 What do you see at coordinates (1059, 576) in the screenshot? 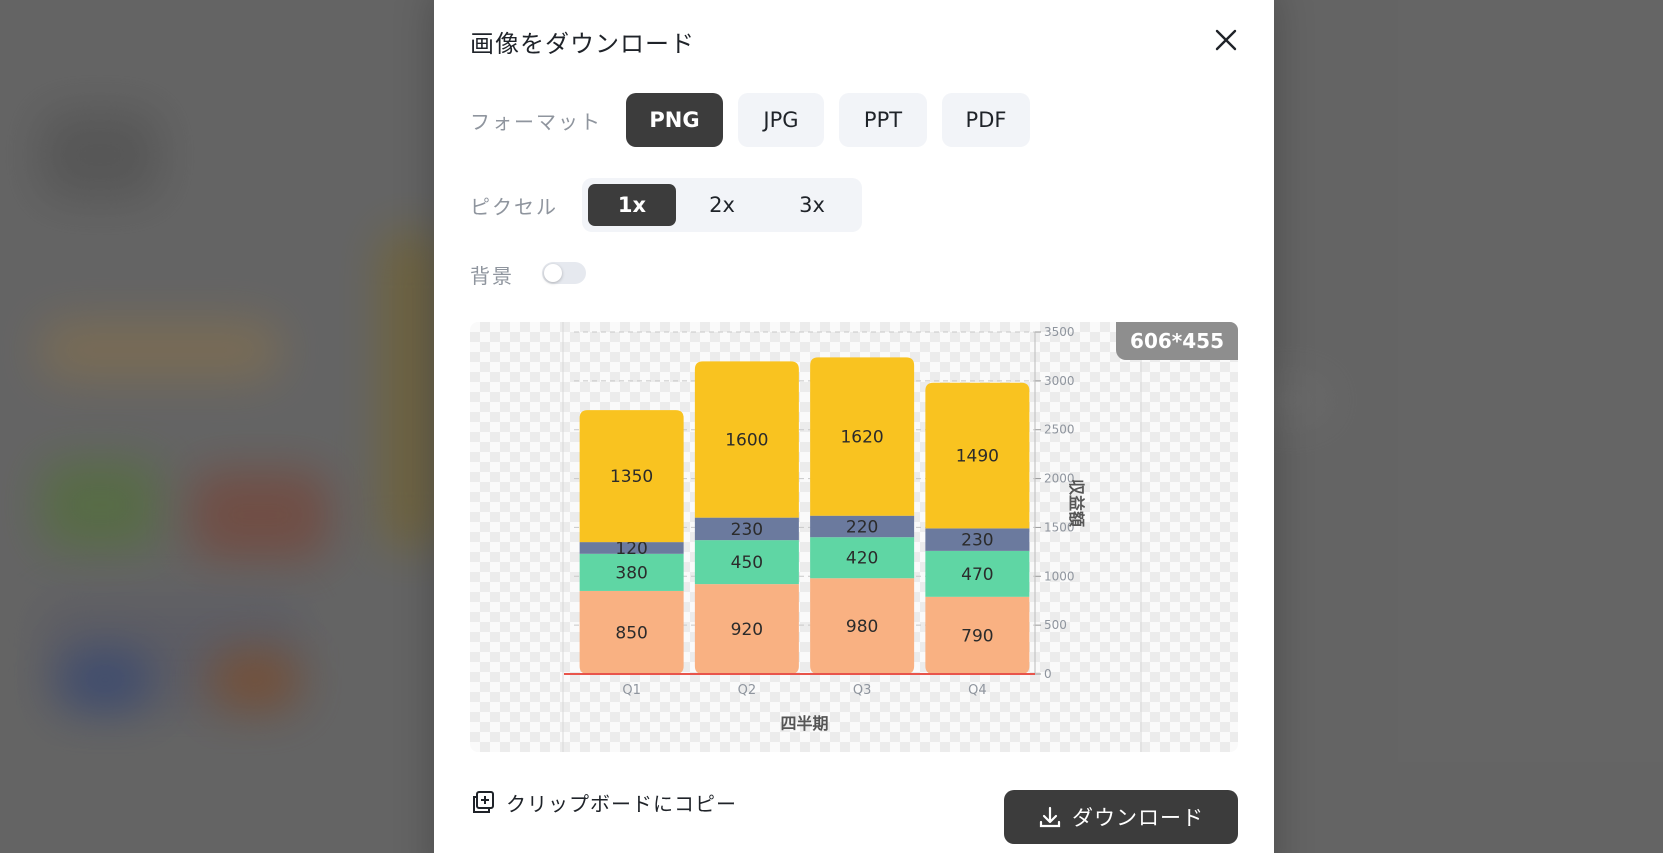
I see `y-tick-label: 1000` at bounding box center [1059, 576].